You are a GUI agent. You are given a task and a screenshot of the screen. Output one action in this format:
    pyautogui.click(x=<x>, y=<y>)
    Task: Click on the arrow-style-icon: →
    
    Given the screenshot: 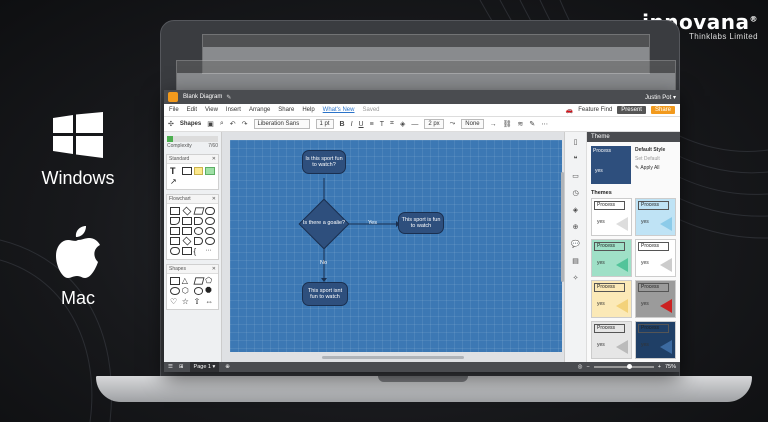 What is the action you would take?
    pyautogui.click(x=493, y=124)
    